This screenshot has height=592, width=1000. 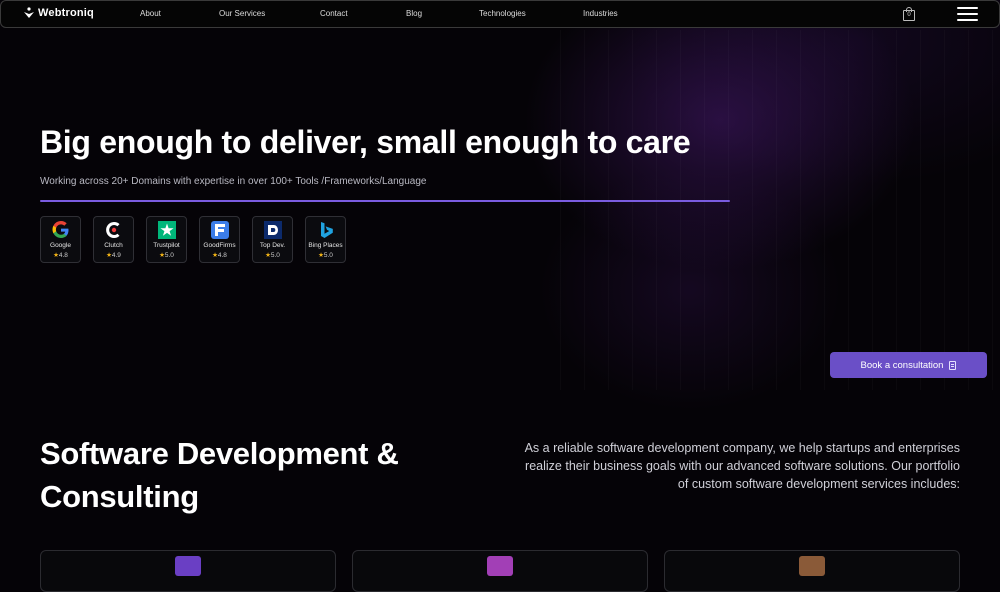 I want to click on nav-link-contact: Contact, so click(x=334, y=13).